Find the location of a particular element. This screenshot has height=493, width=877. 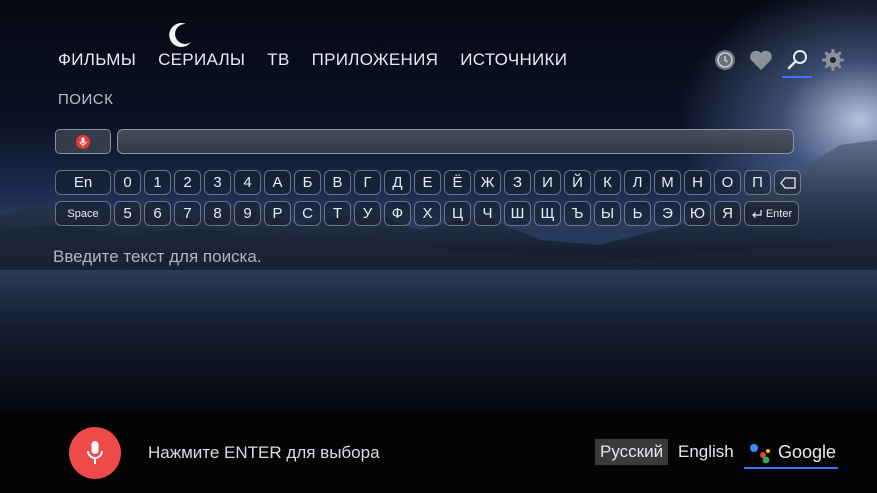

voice-search-button is located at coordinates (83, 141).